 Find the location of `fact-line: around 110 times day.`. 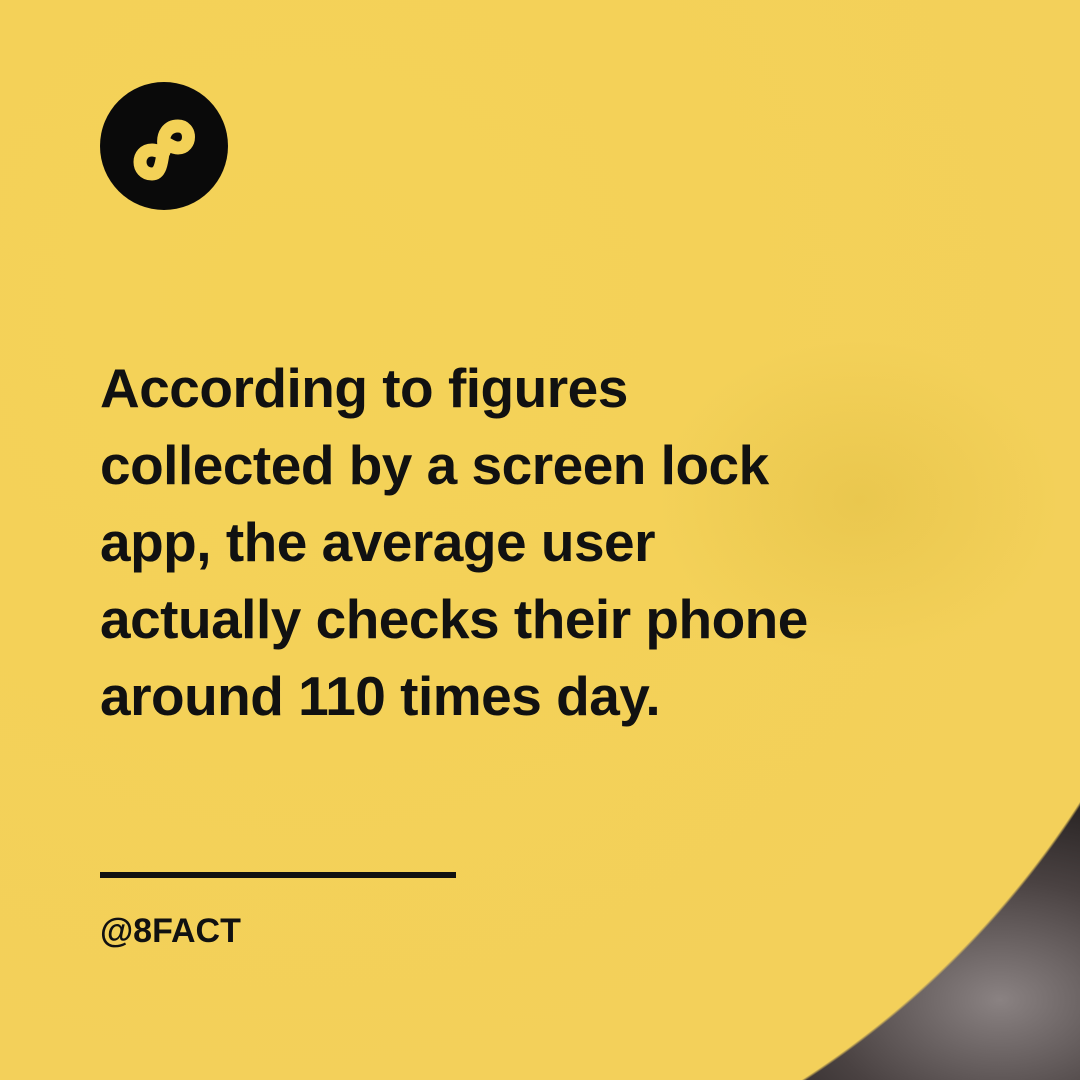

fact-line: around 110 times day. is located at coordinates (380, 696).